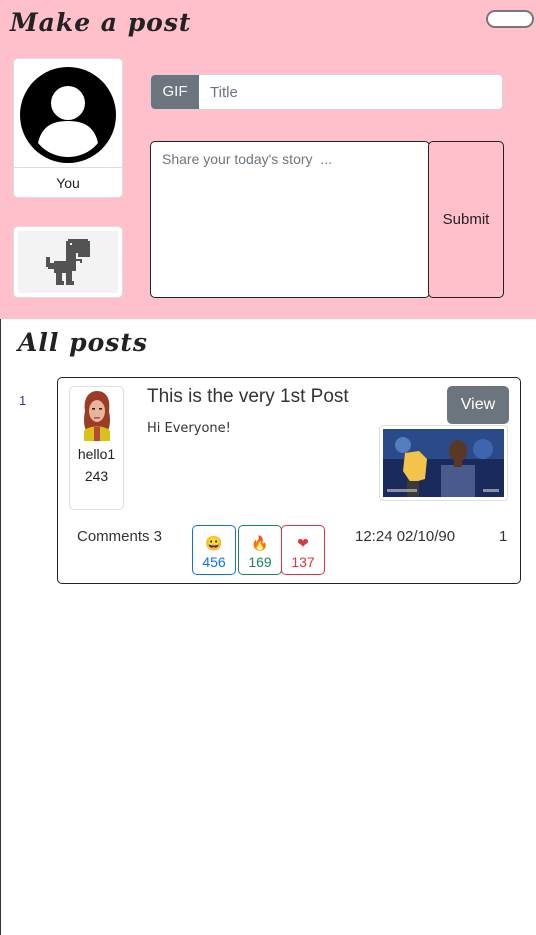  Describe the element at coordinates (405, 536) in the screenshot. I see `post-timestamp: 12:24 02/10/90` at that location.